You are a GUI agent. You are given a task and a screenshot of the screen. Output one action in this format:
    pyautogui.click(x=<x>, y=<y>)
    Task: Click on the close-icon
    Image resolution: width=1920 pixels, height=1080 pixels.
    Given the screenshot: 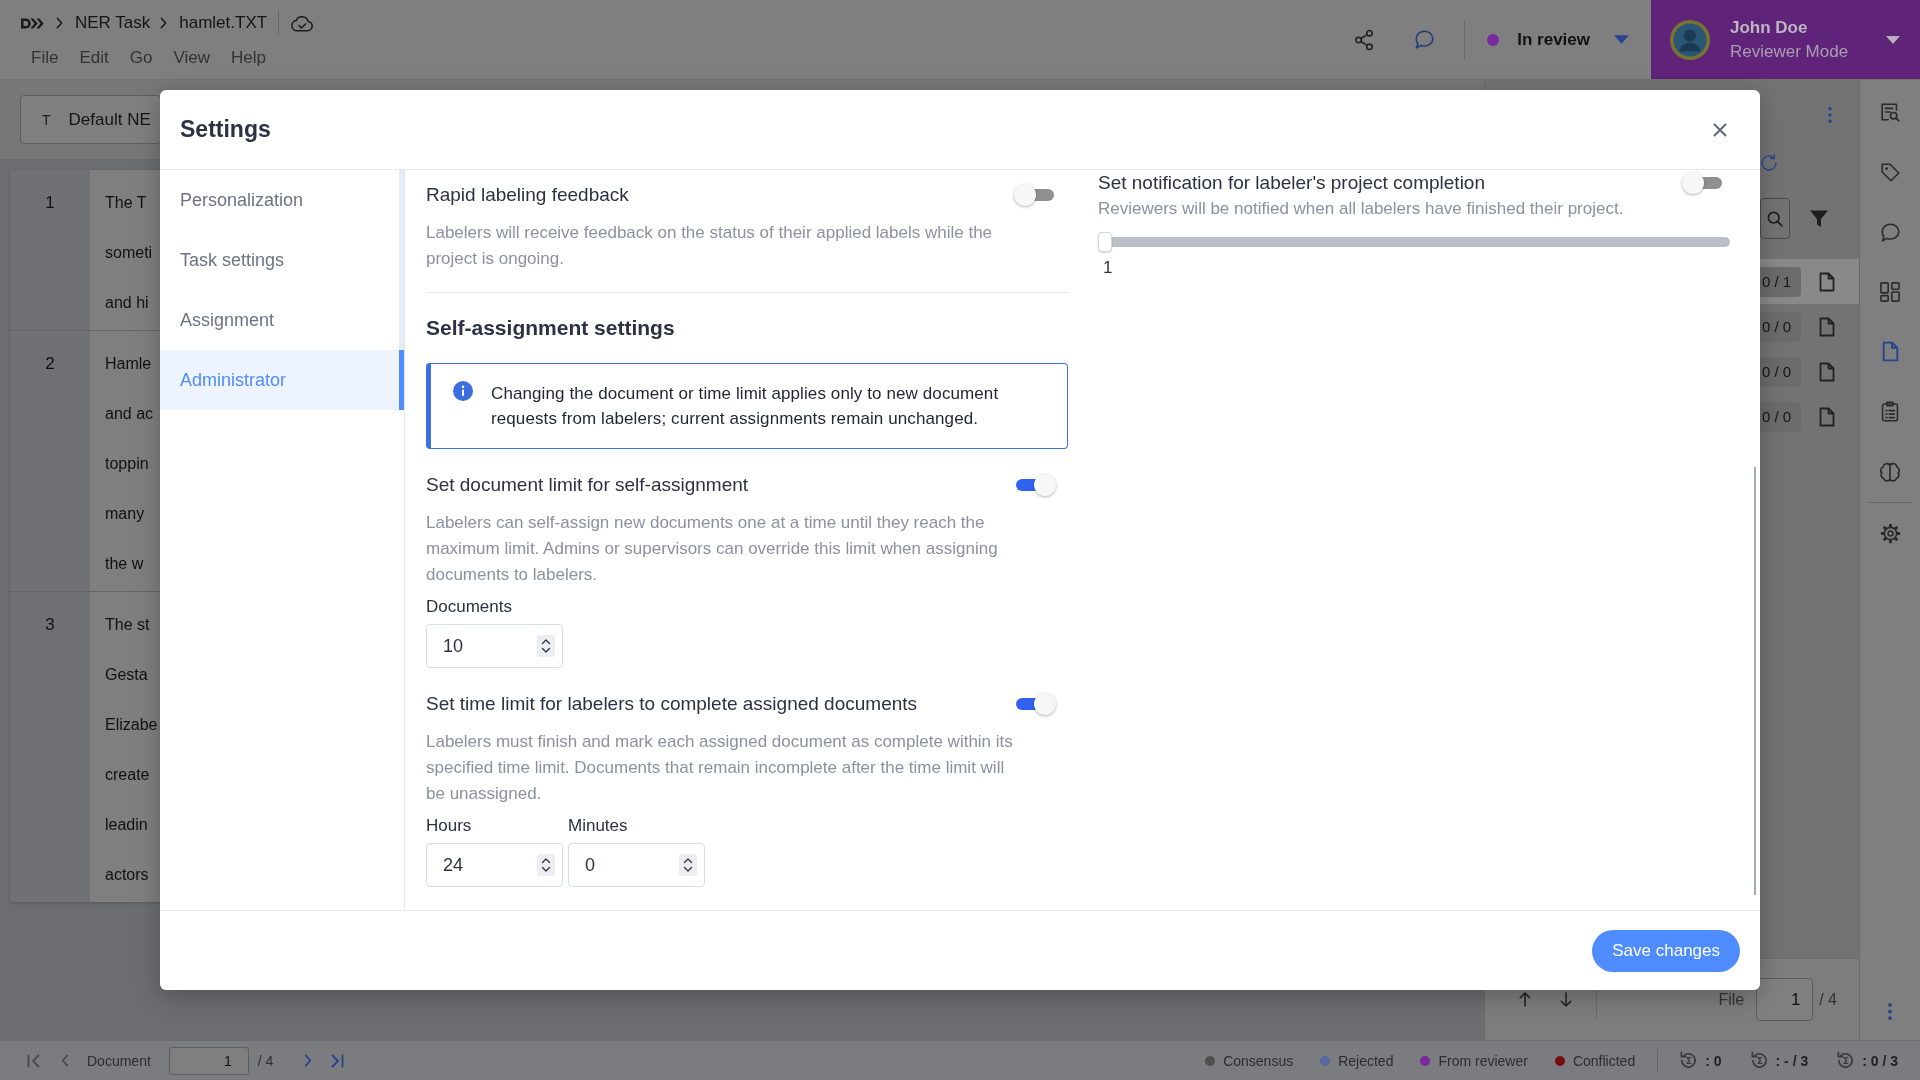 What is the action you would take?
    pyautogui.click(x=1720, y=129)
    